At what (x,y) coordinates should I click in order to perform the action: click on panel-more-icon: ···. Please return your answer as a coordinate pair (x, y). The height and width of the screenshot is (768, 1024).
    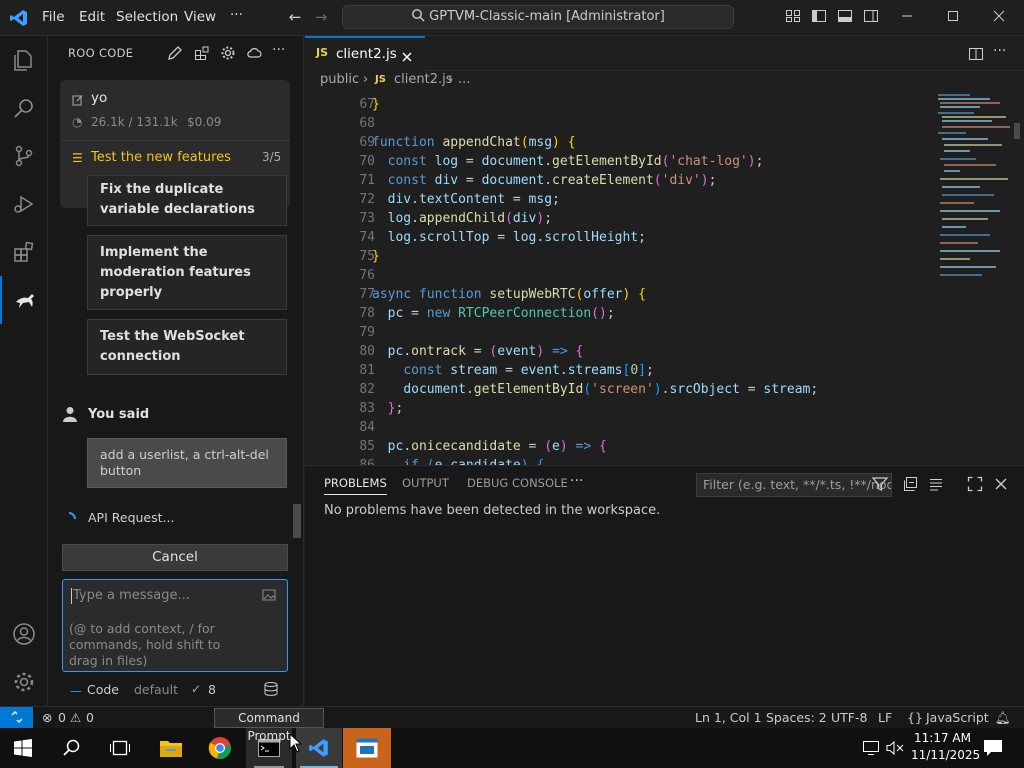
    Looking at the image, I should click on (576, 481).